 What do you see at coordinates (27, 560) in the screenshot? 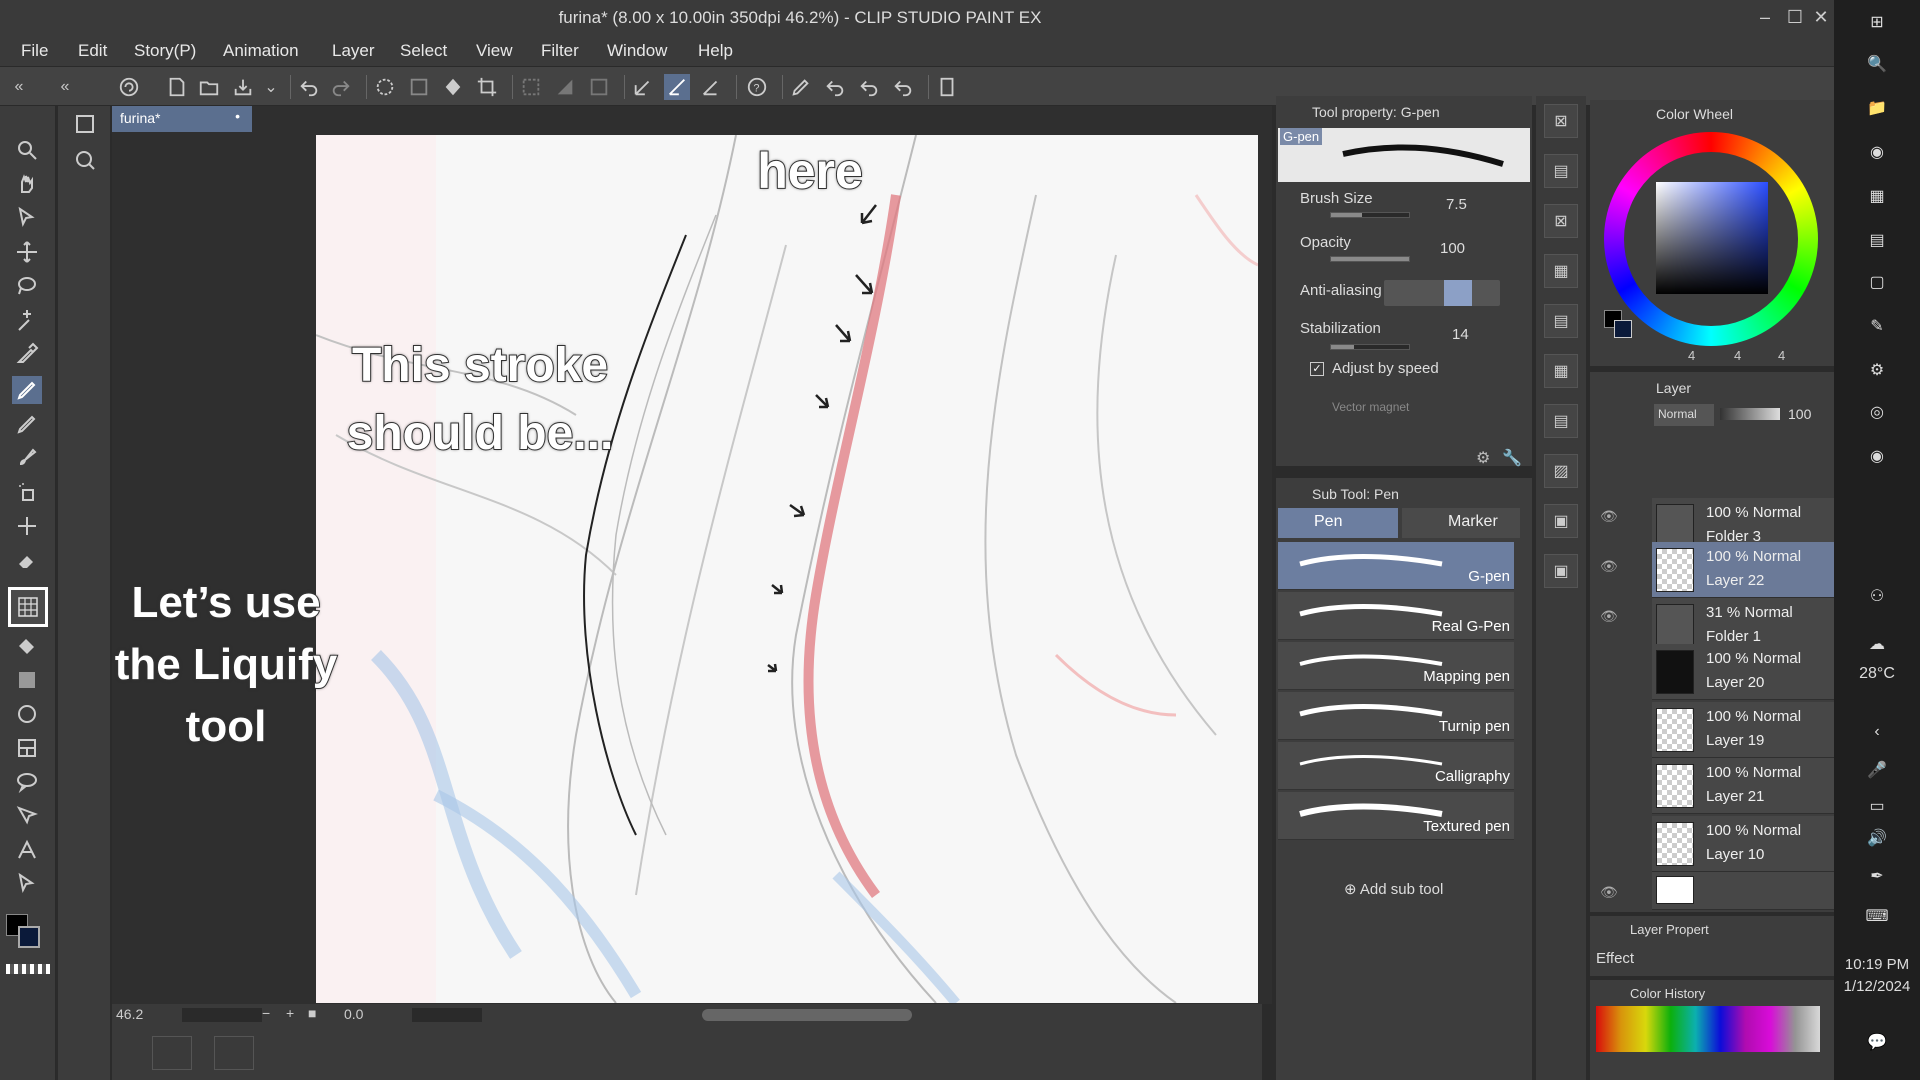
I see `eraser-icon` at bounding box center [27, 560].